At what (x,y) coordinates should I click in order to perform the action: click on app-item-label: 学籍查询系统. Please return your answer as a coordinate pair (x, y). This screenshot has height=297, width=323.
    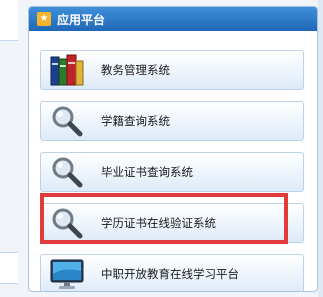
    Looking at the image, I should click on (135, 121).